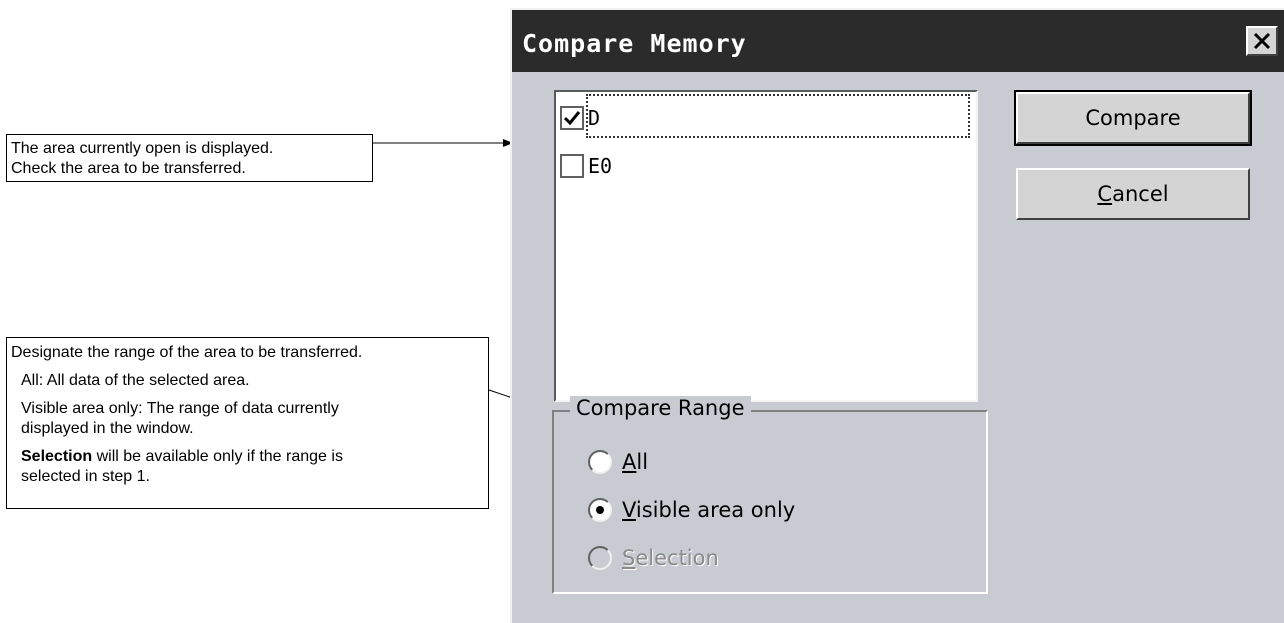 Image resolution: width=1284 pixels, height=623 pixels. I want to click on radio-selected-dot, so click(600, 510).